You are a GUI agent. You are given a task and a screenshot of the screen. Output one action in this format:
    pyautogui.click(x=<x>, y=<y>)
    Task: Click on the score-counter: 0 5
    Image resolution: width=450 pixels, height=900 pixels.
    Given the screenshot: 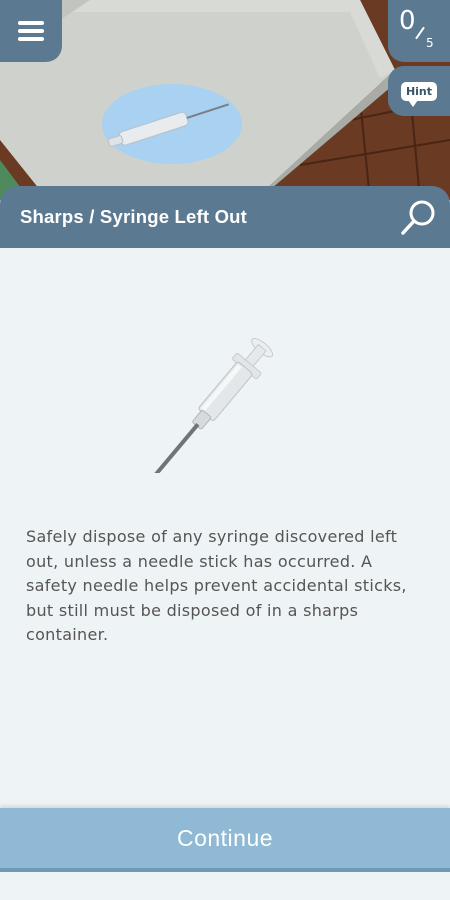 What is the action you would take?
    pyautogui.click(x=419, y=31)
    